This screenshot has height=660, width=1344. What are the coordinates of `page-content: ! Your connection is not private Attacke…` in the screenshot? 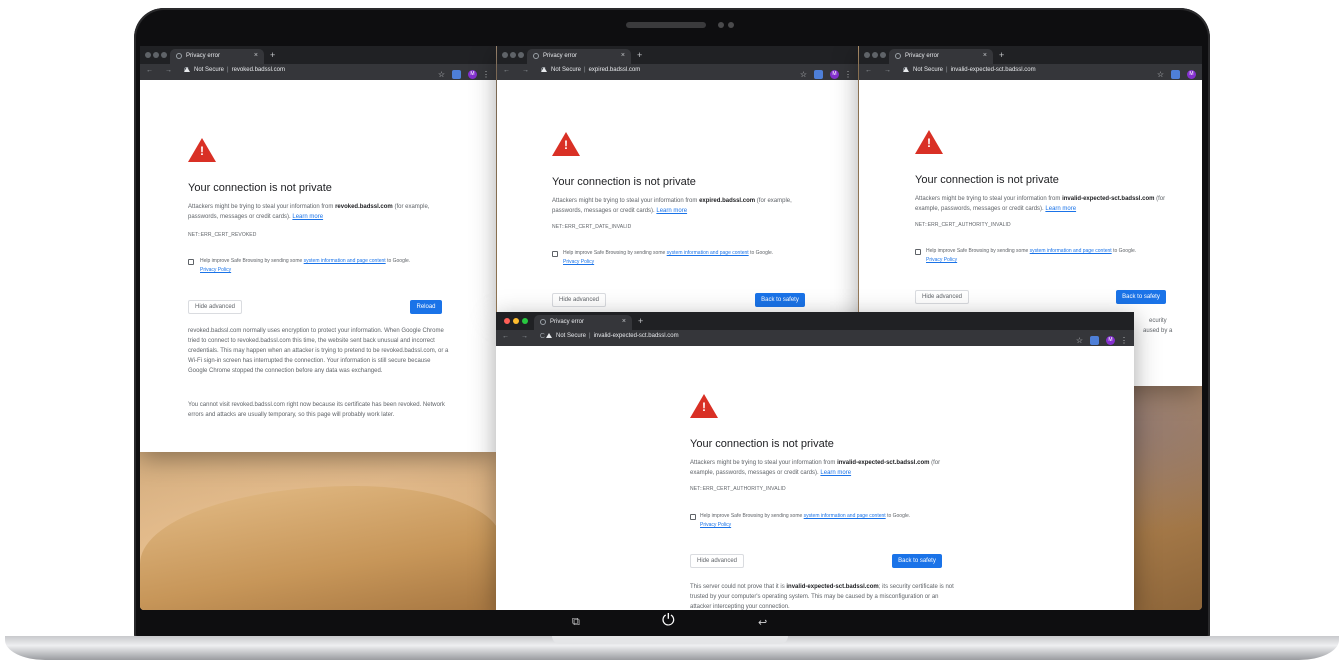 It's located at (318, 266).